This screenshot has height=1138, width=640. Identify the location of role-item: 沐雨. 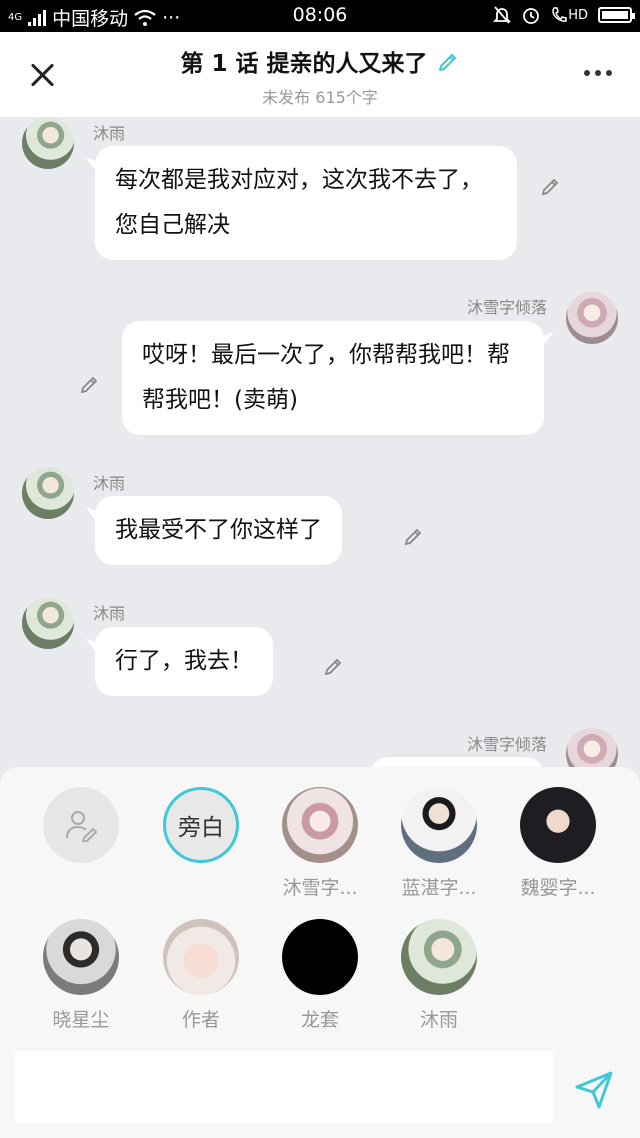
(439, 975).